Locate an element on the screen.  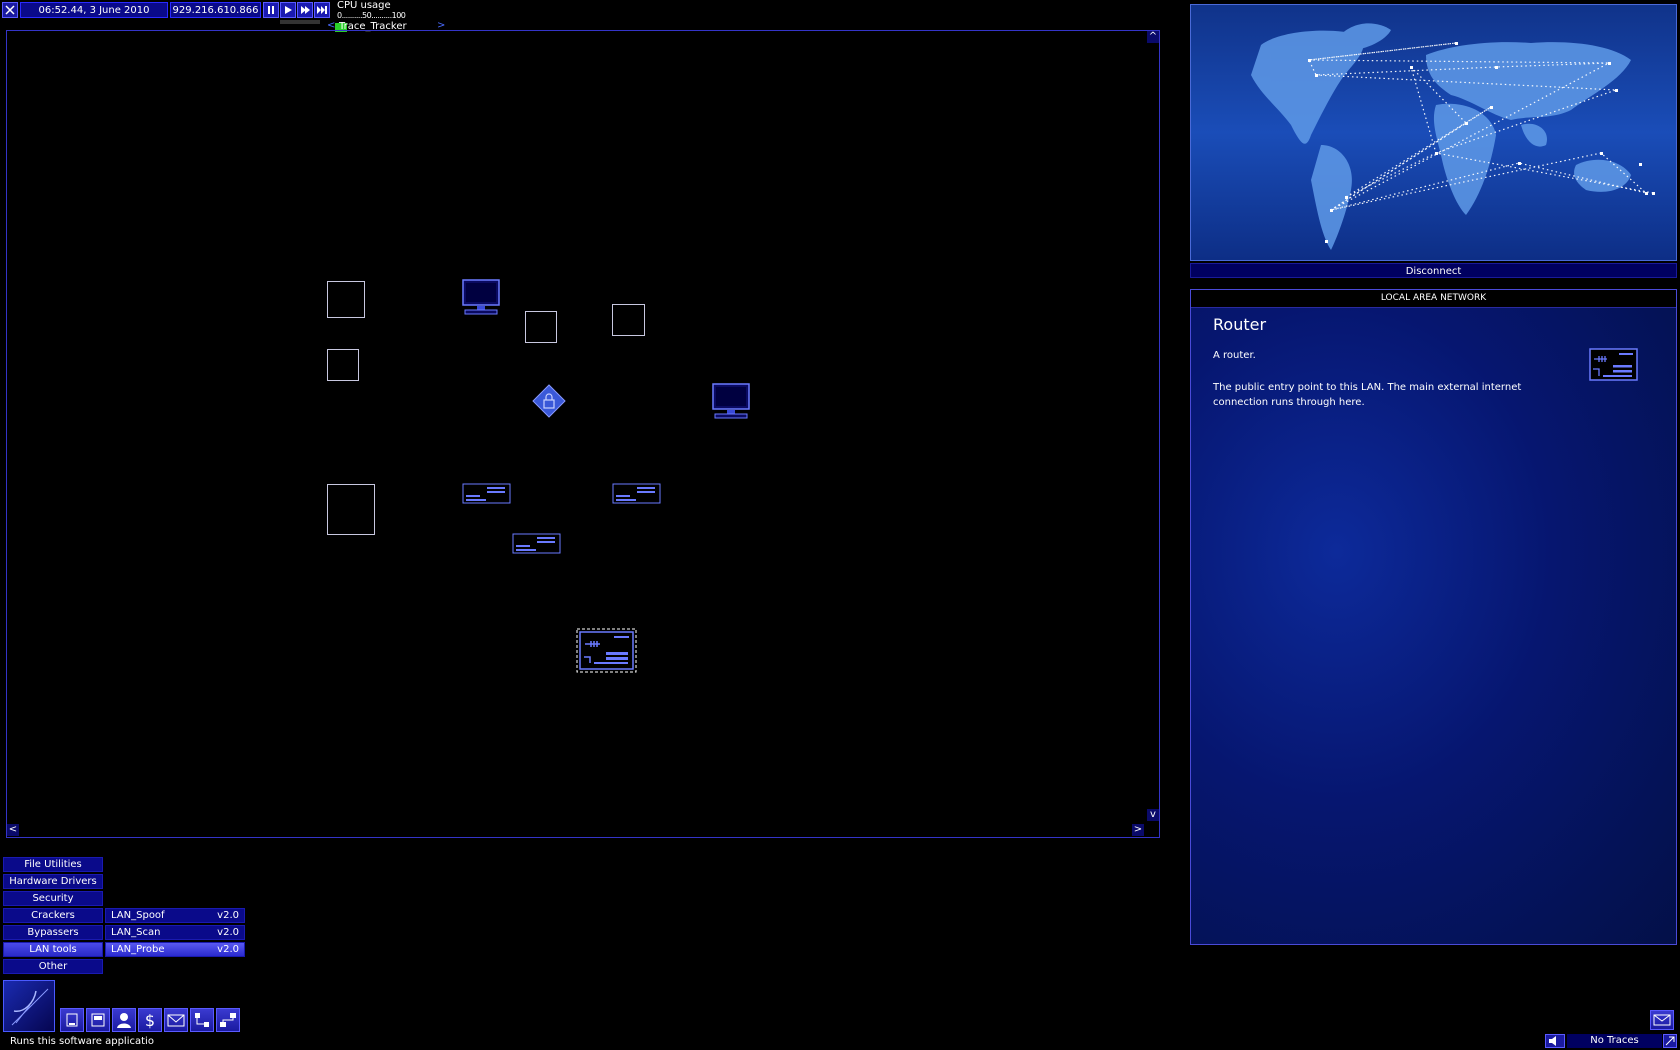
node-title: Router is located at coordinates (1240, 324).